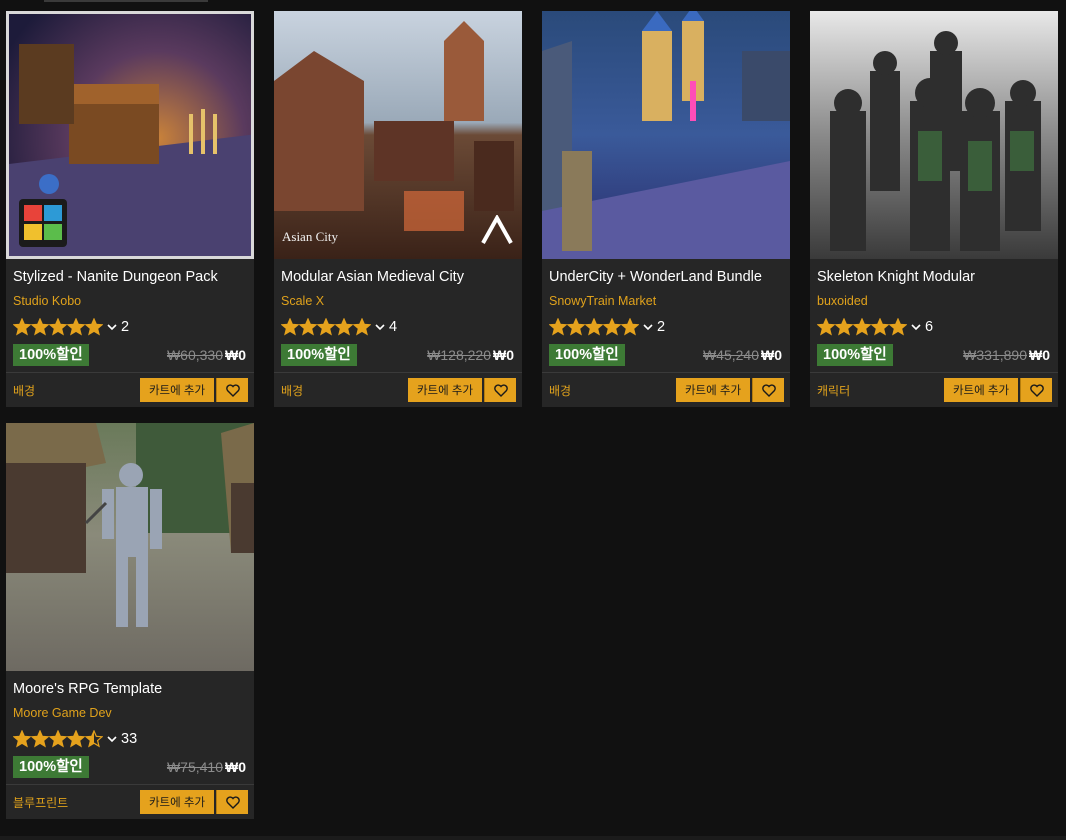  I want to click on seller-name: buxoided, so click(842, 301).